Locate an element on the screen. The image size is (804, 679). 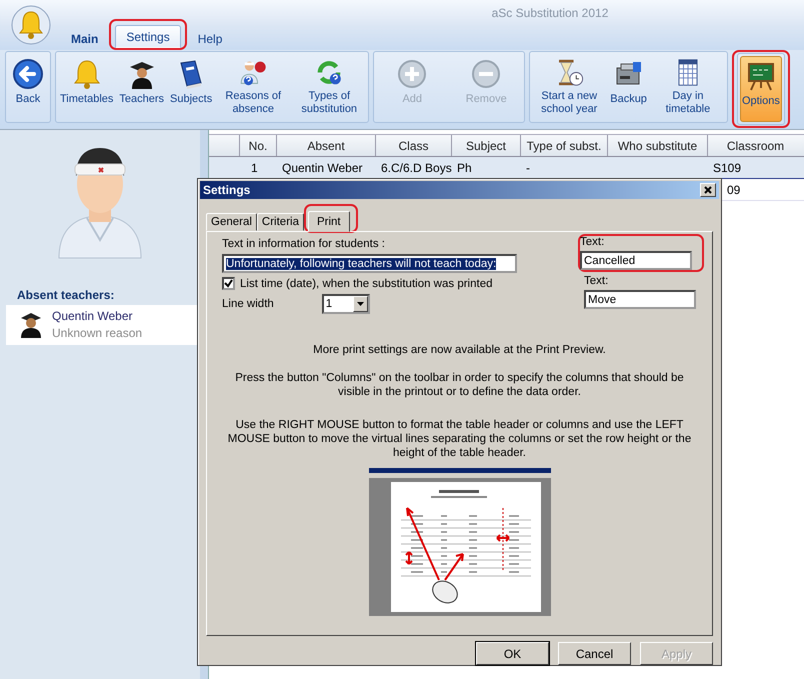
column-header: Class is located at coordinates (413, 145).